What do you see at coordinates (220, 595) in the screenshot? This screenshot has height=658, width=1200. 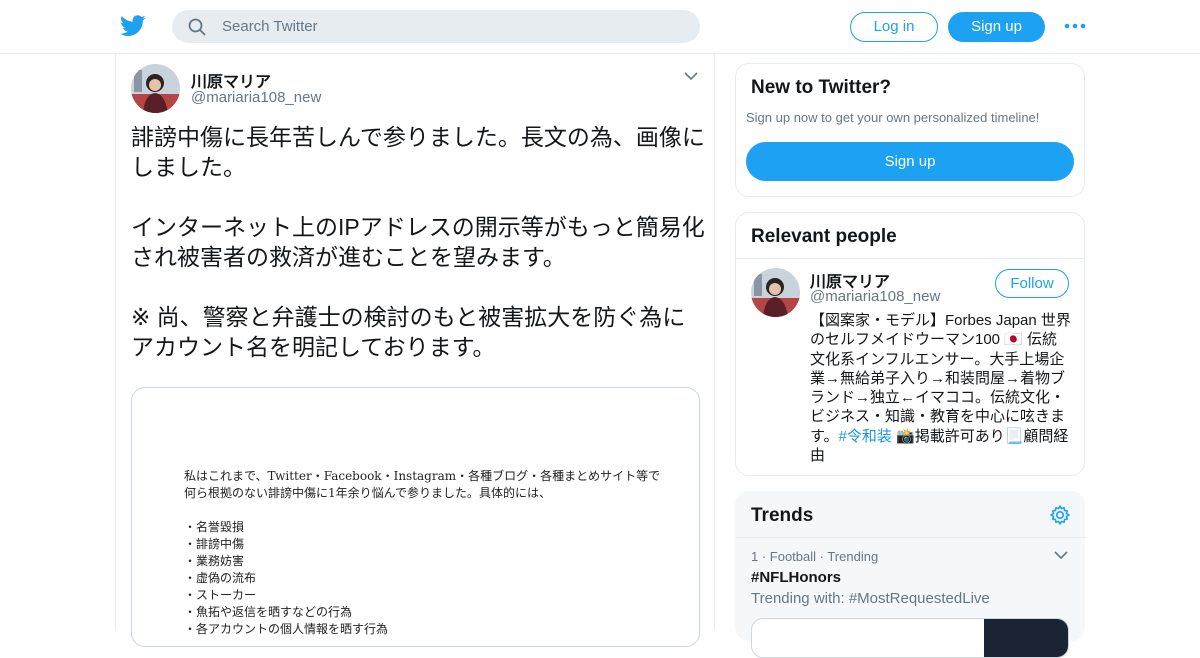 I see `document-list-item: ・ストーカー` at bounding box center [220, 595].